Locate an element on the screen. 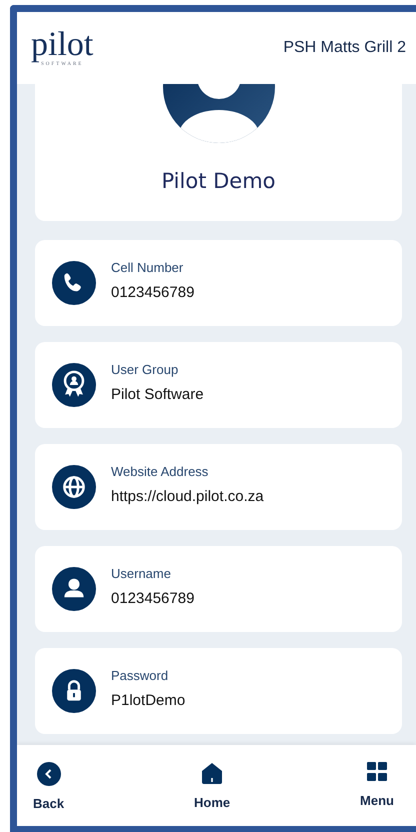 This screenshot has width=416, height=832. field-value: Pilot Software is located at coordinates (157, 395).